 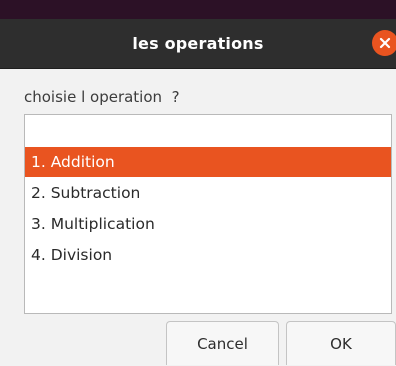 I want to click on close-icon, so click(x=385, y=43).